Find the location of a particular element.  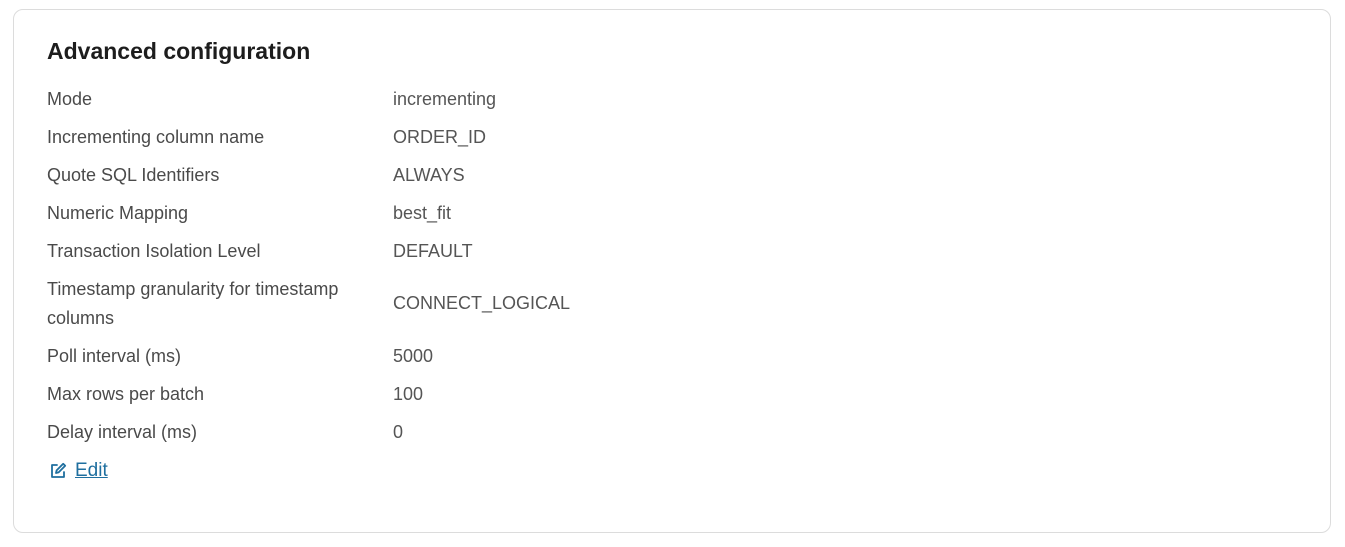

config-label: Mode is located at coordinates (70, 98).